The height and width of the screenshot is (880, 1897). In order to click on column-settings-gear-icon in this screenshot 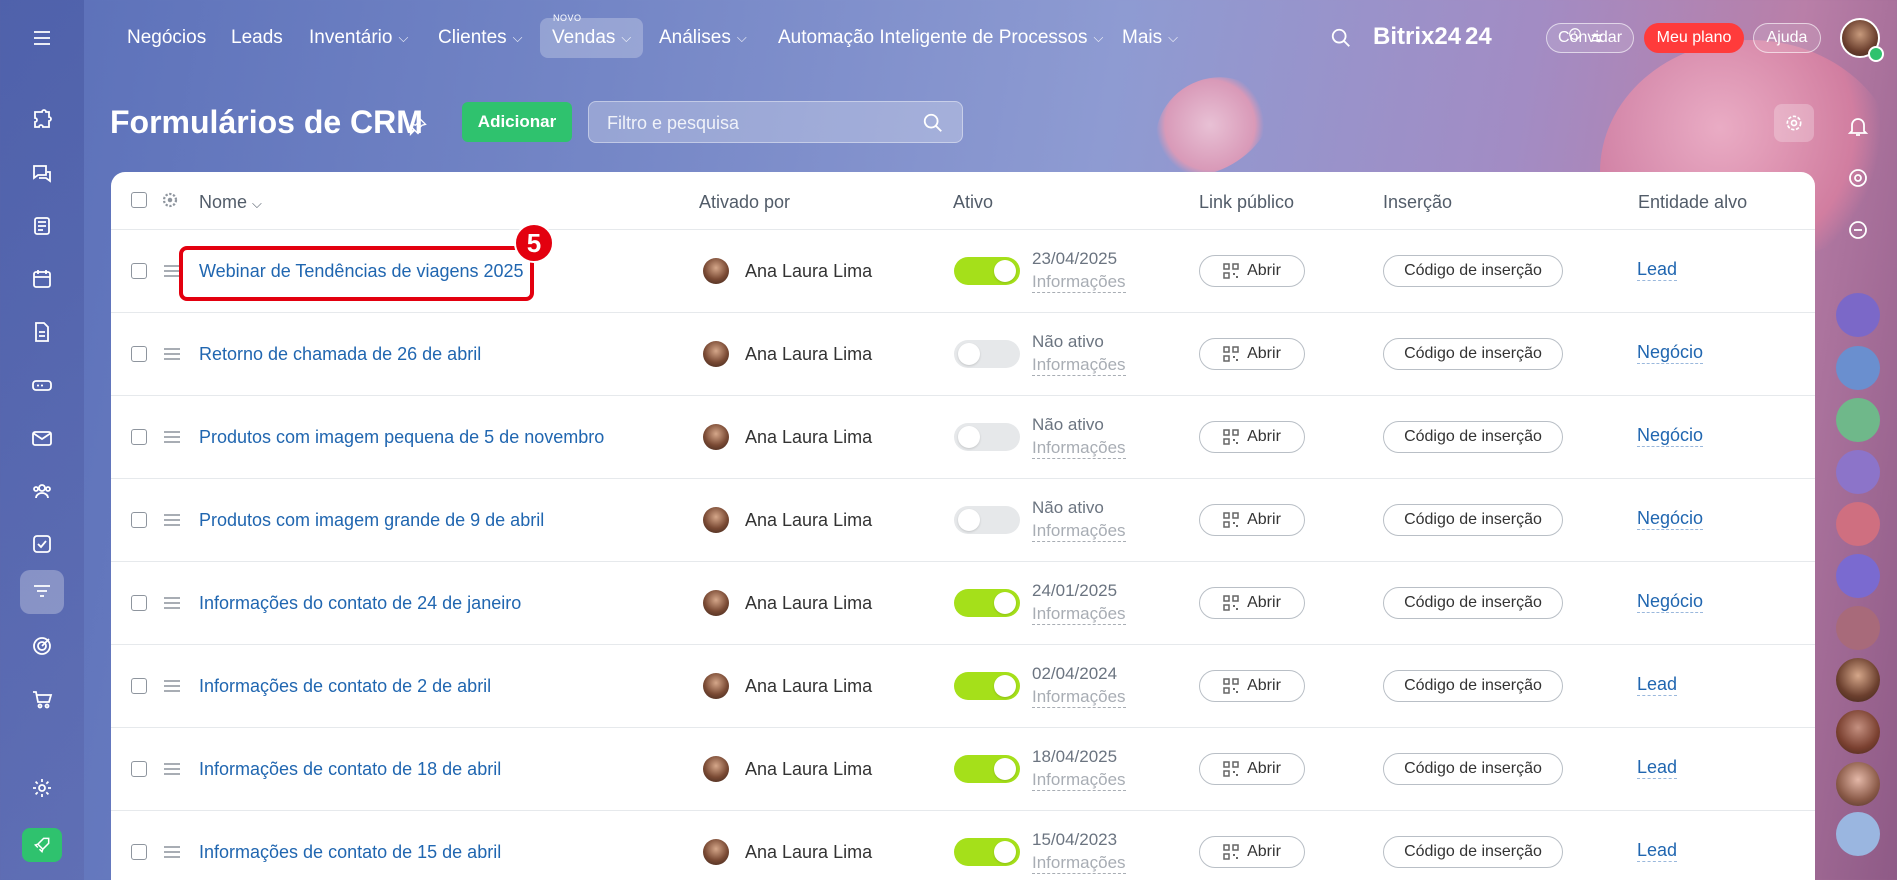, I will do `click(170, 200)`.